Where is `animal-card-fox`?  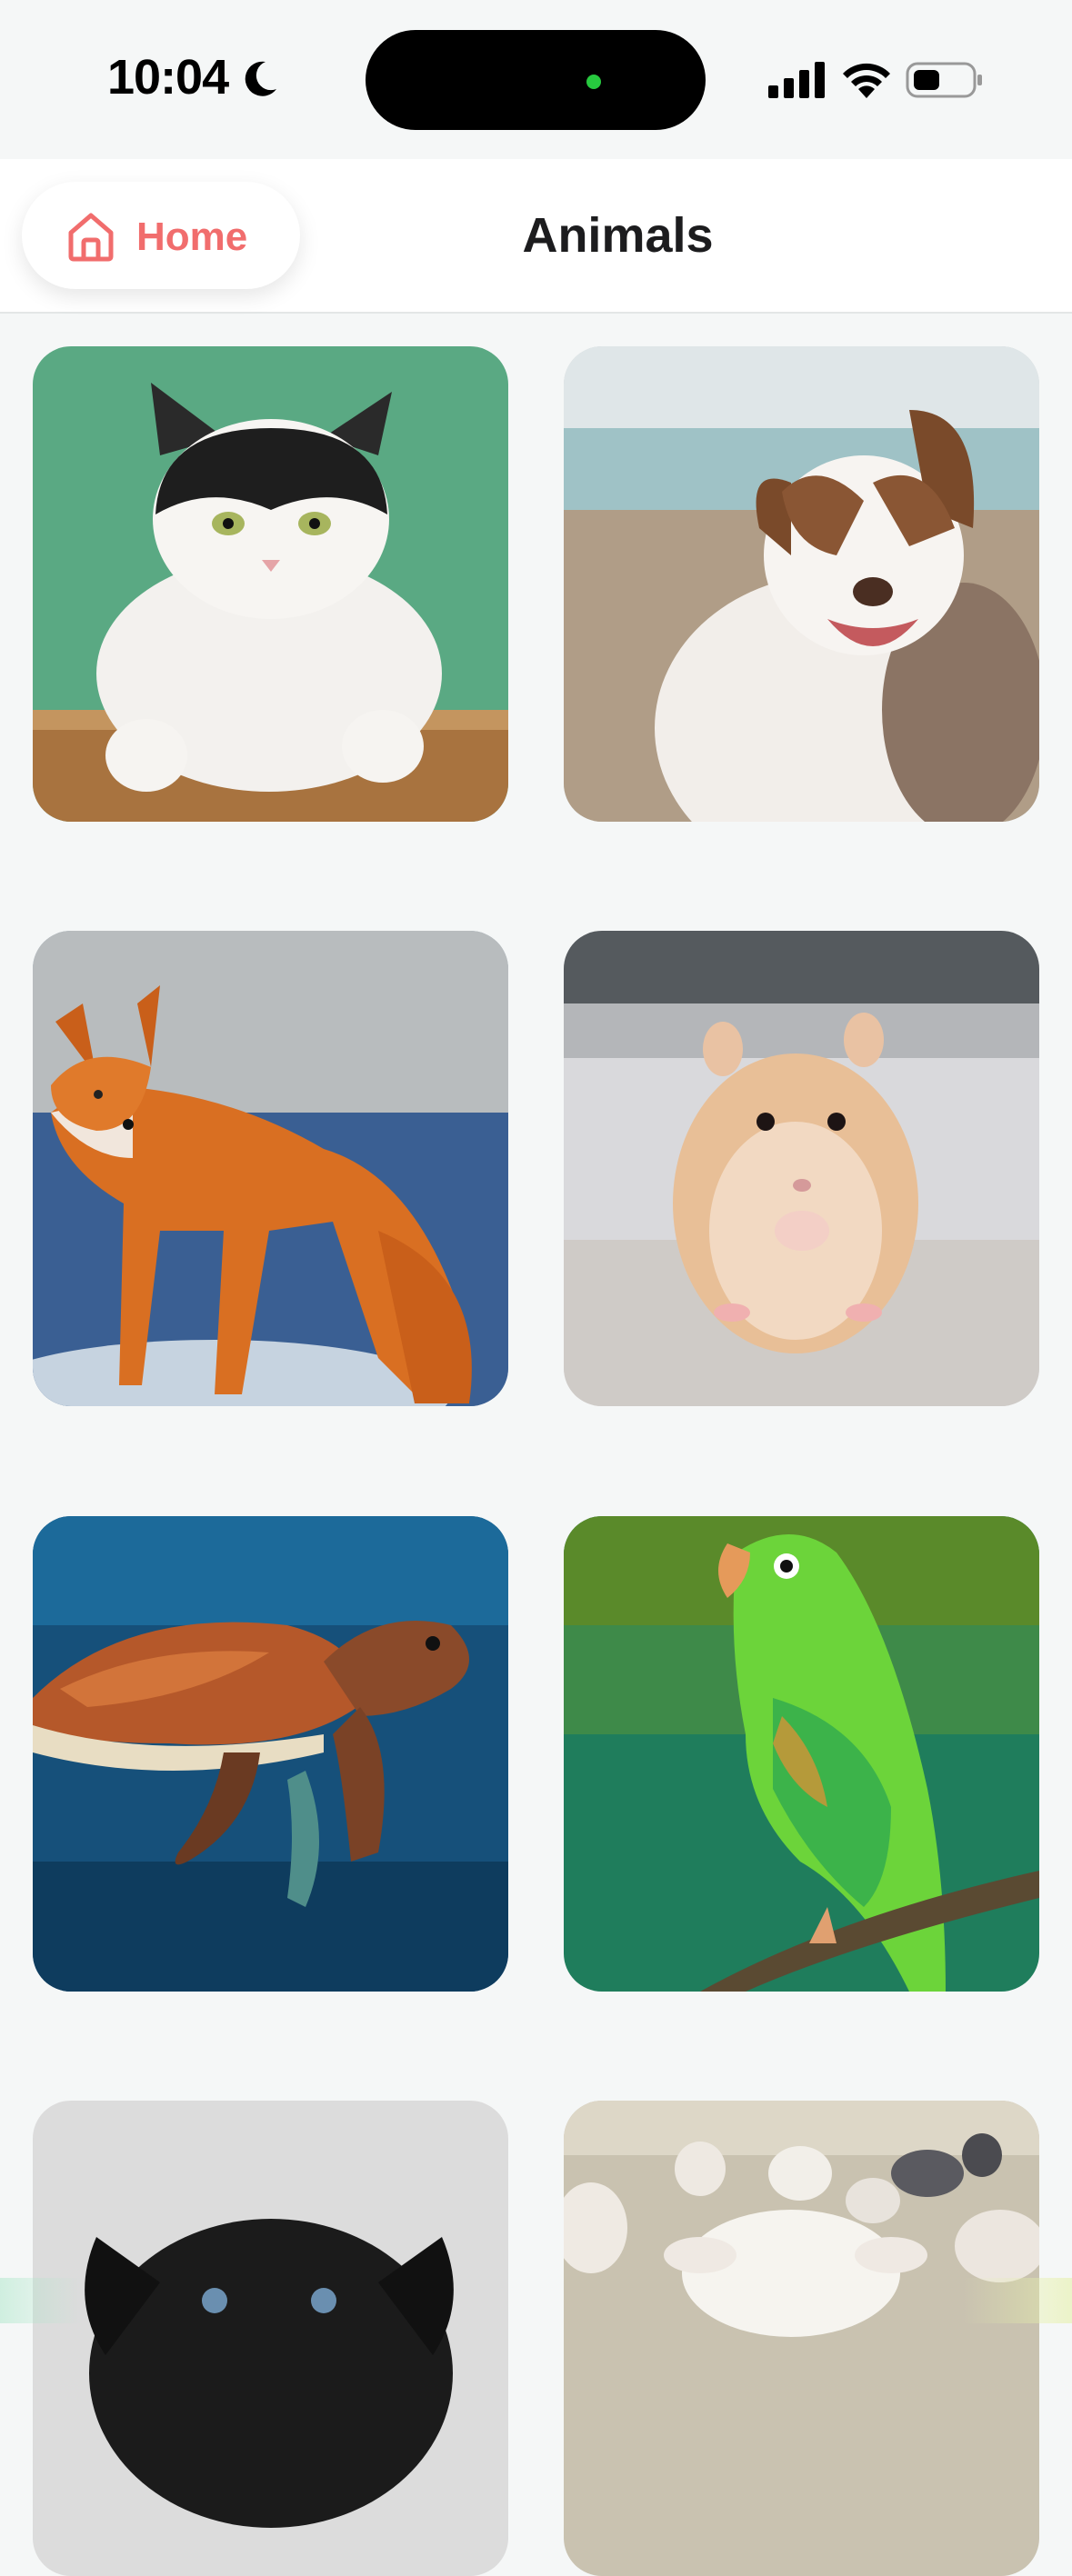
animal-card-fox is located at coordinates (270, 1168).